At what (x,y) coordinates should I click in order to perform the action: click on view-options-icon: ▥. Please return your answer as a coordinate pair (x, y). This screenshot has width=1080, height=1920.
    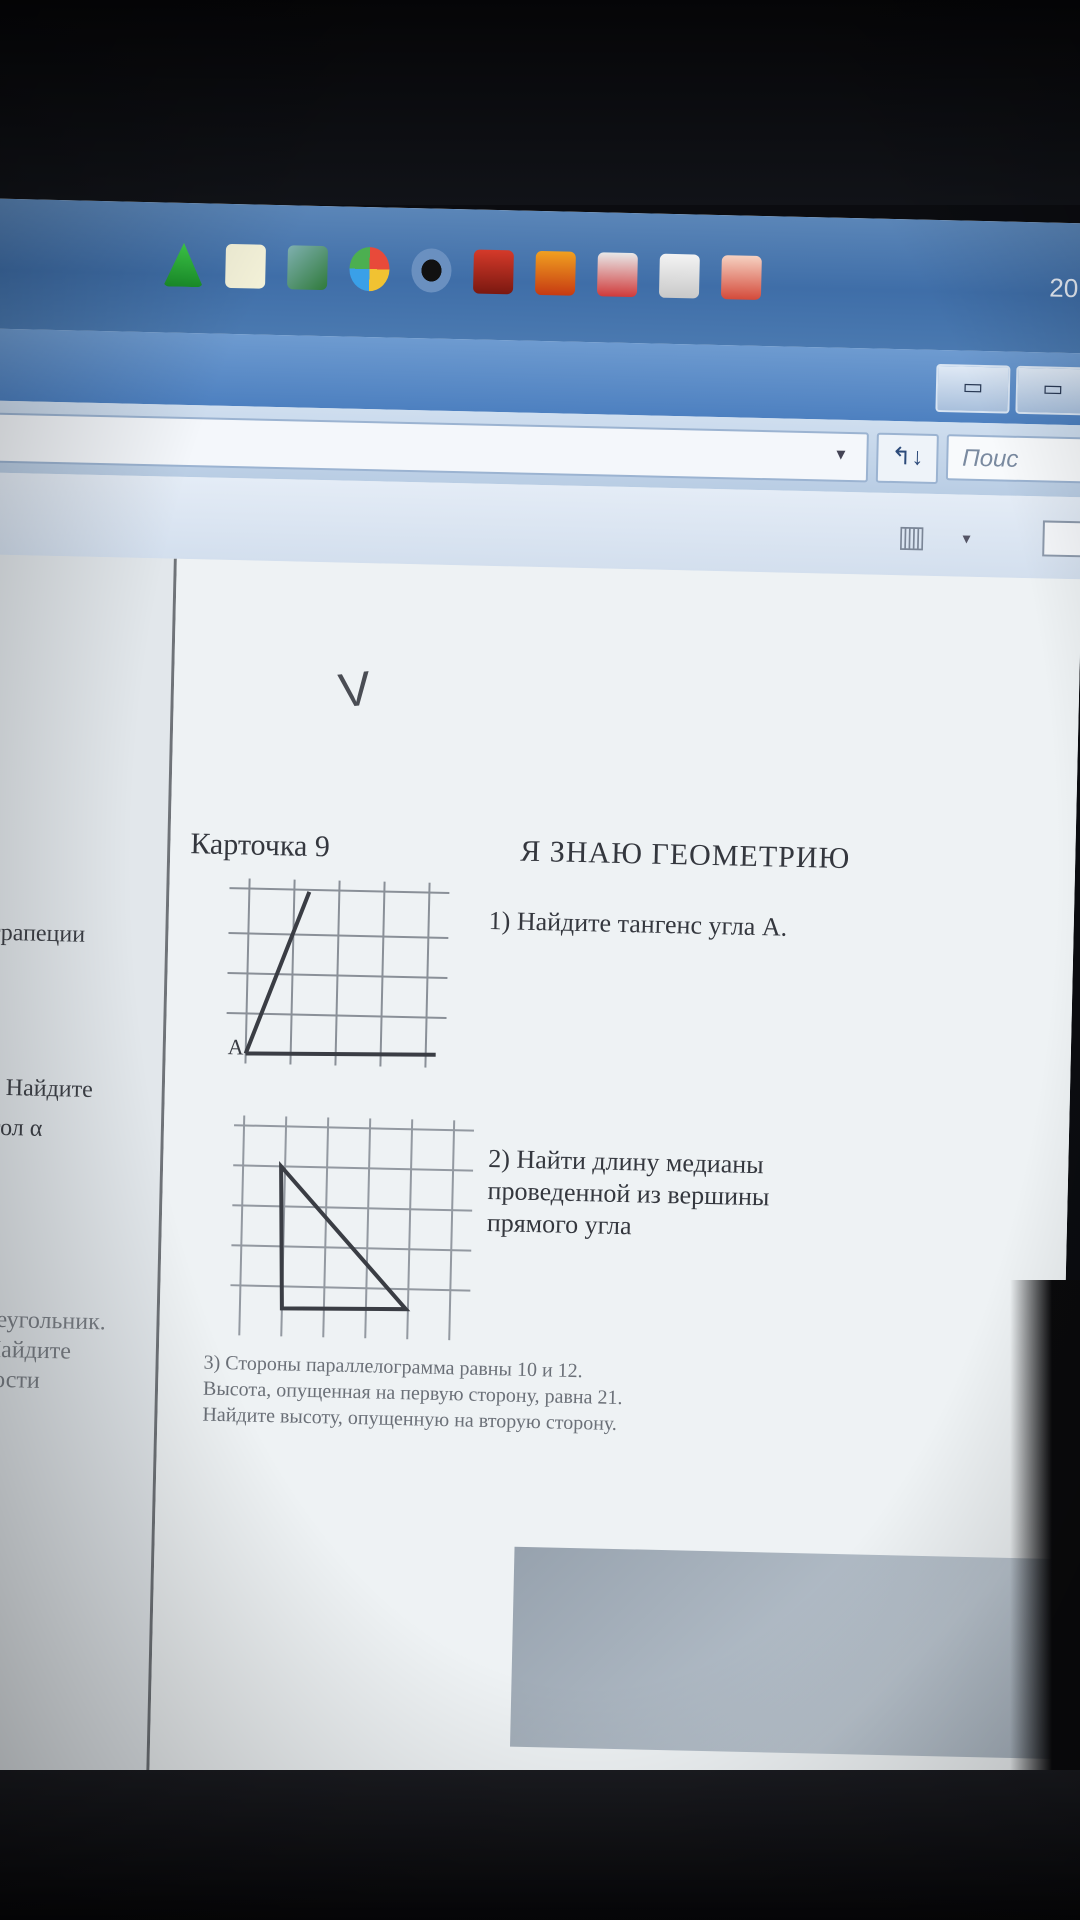
    Looking at the image, I should click on (909, 537).